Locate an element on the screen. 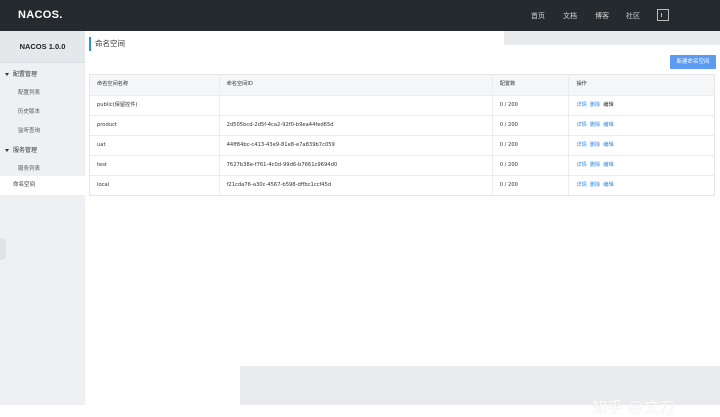  top-navbar: NACOS. 首页 文档 博客 社区 is located at coordinates (360, 15).